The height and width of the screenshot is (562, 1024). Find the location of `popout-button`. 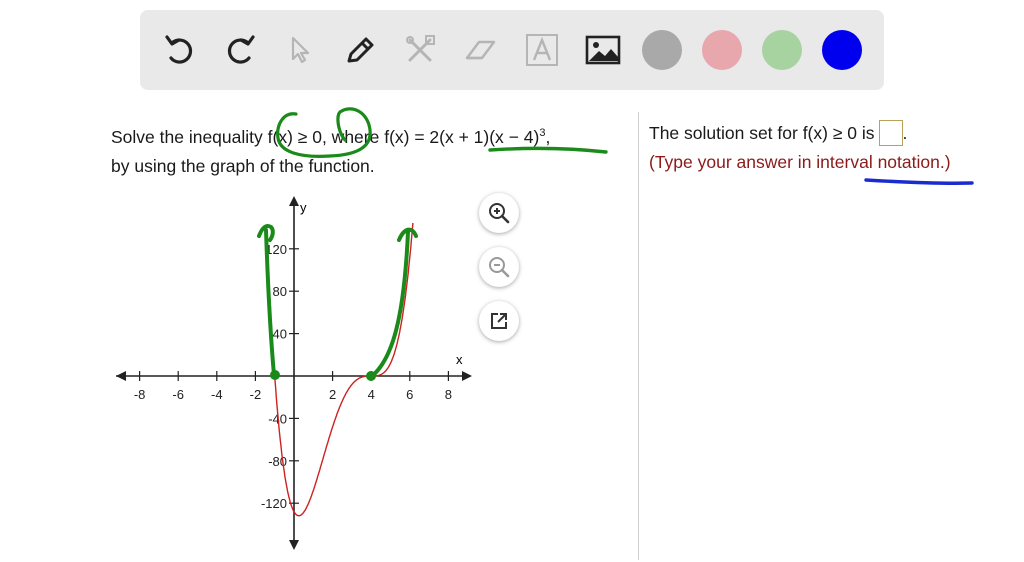

popout-button is located at coordinates (499, 321).